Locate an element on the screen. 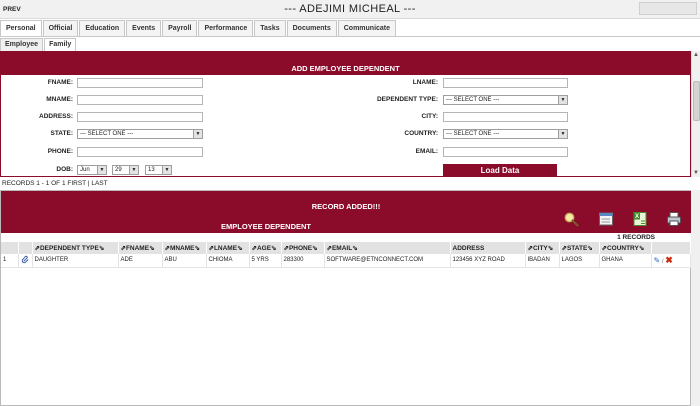  col-actions is located at coordinates (671, 248).